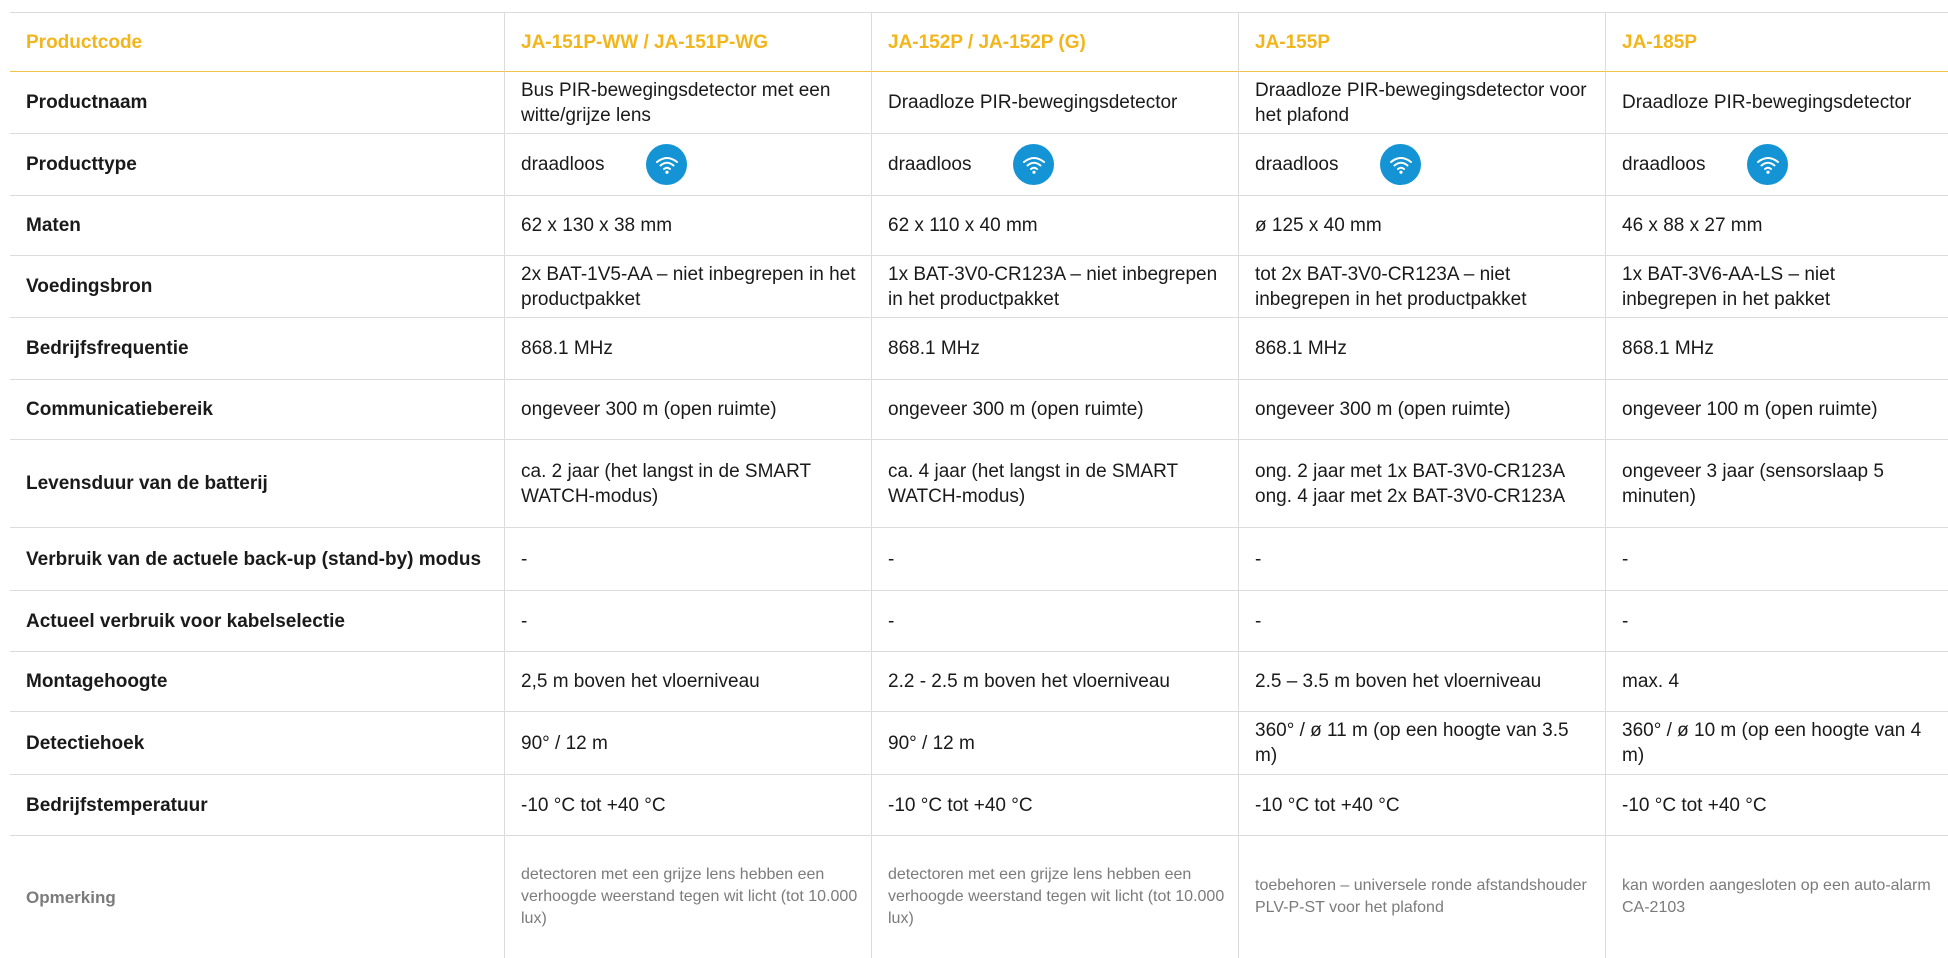 This screenshot has height=958, width=1948. Describe the element at coordinates (1421, 621) in the screenshot. I see `cell-kabel-3: -` at that location.